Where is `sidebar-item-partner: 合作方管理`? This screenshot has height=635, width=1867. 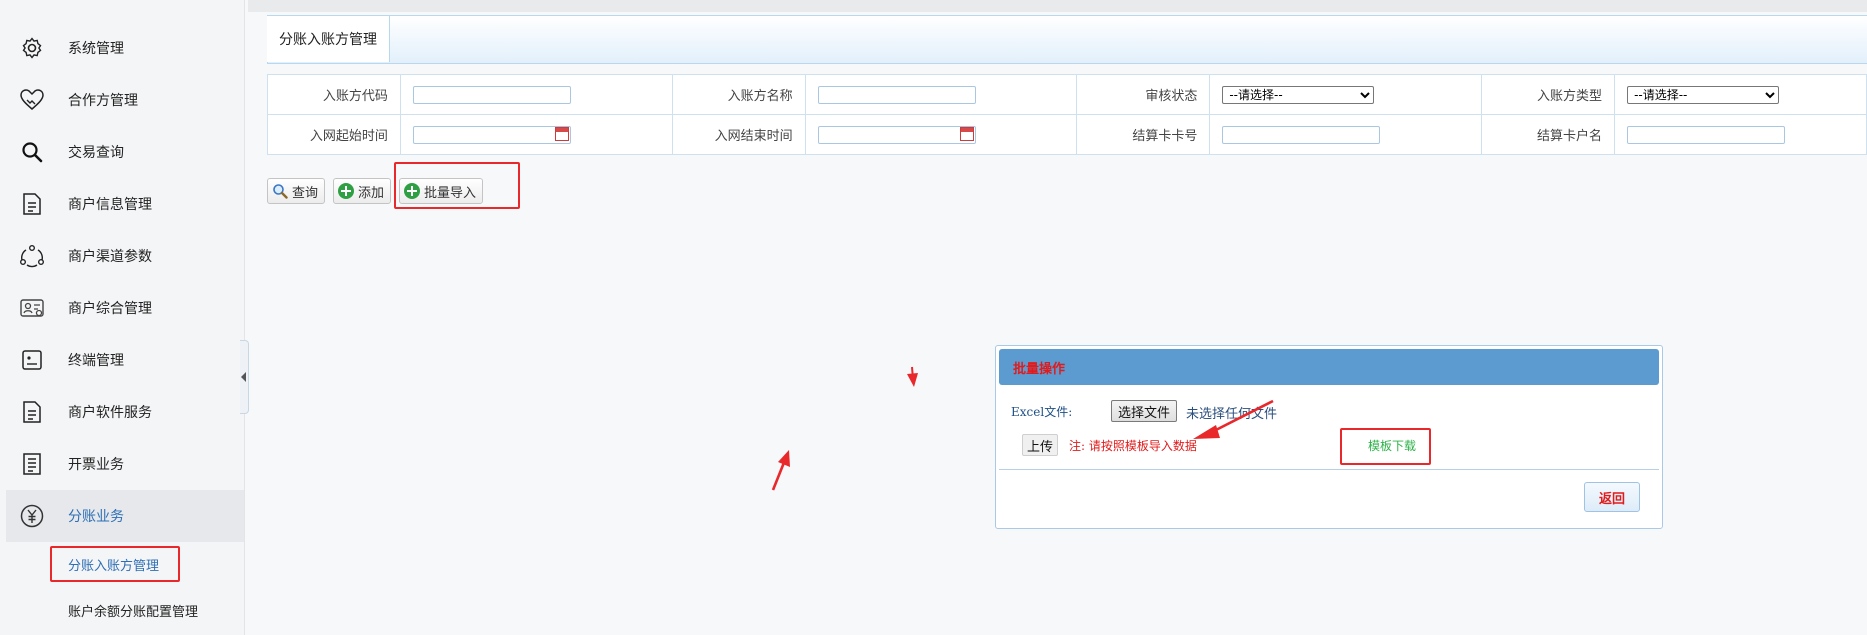 sidebar-item-partner: 合作方管理 is located at coordinates (122, 100).